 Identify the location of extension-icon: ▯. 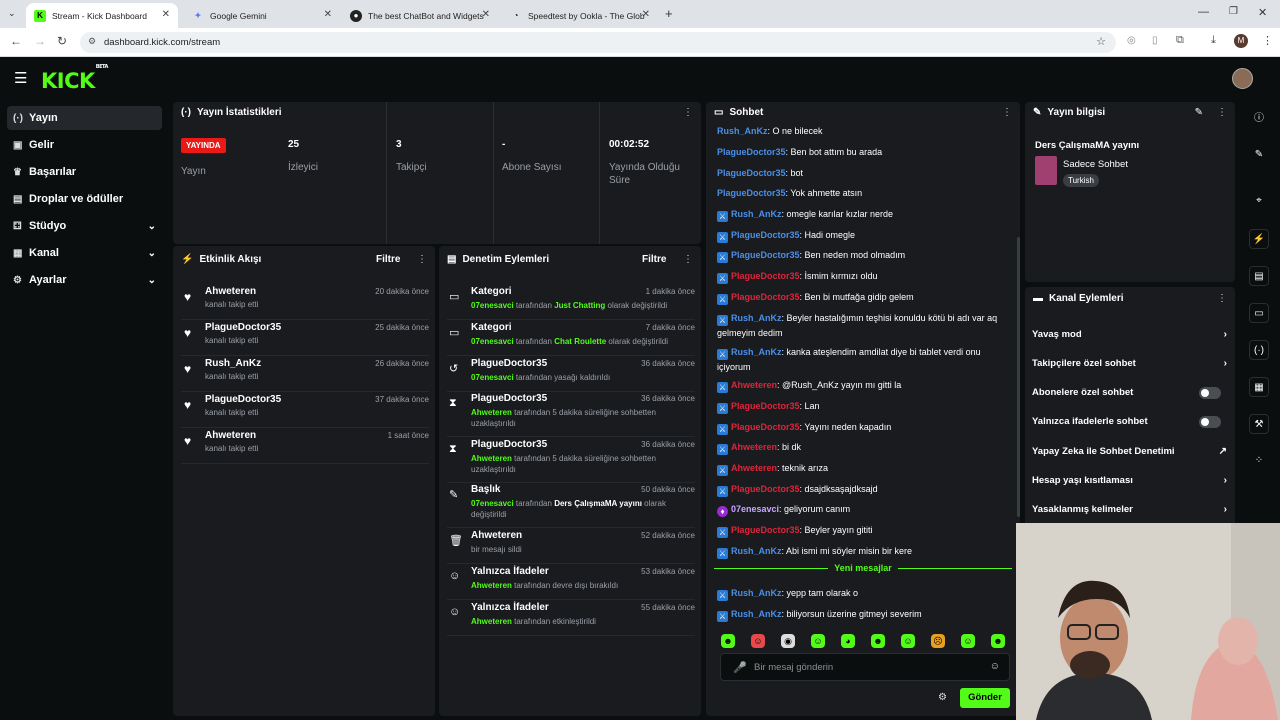
(1155, 40).